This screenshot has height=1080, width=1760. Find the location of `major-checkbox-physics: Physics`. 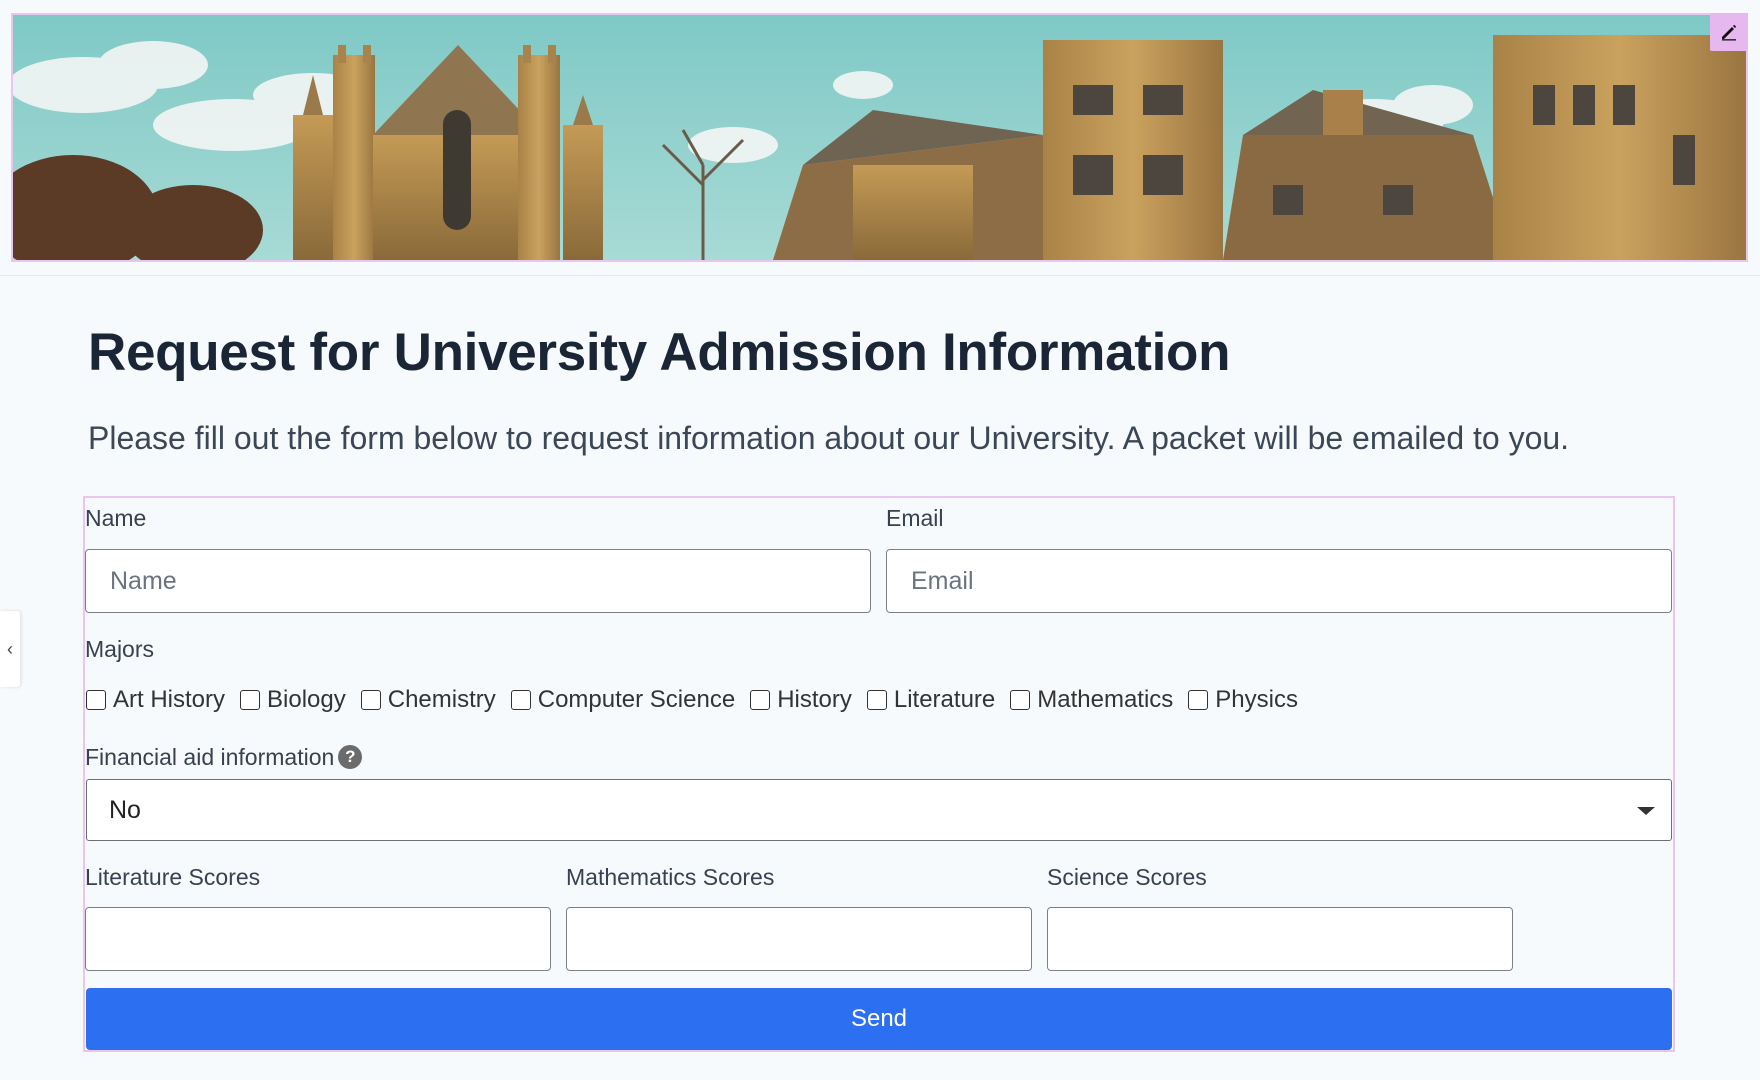

major-checkbox-physics: Physics is located at coordinates (1243, 700).